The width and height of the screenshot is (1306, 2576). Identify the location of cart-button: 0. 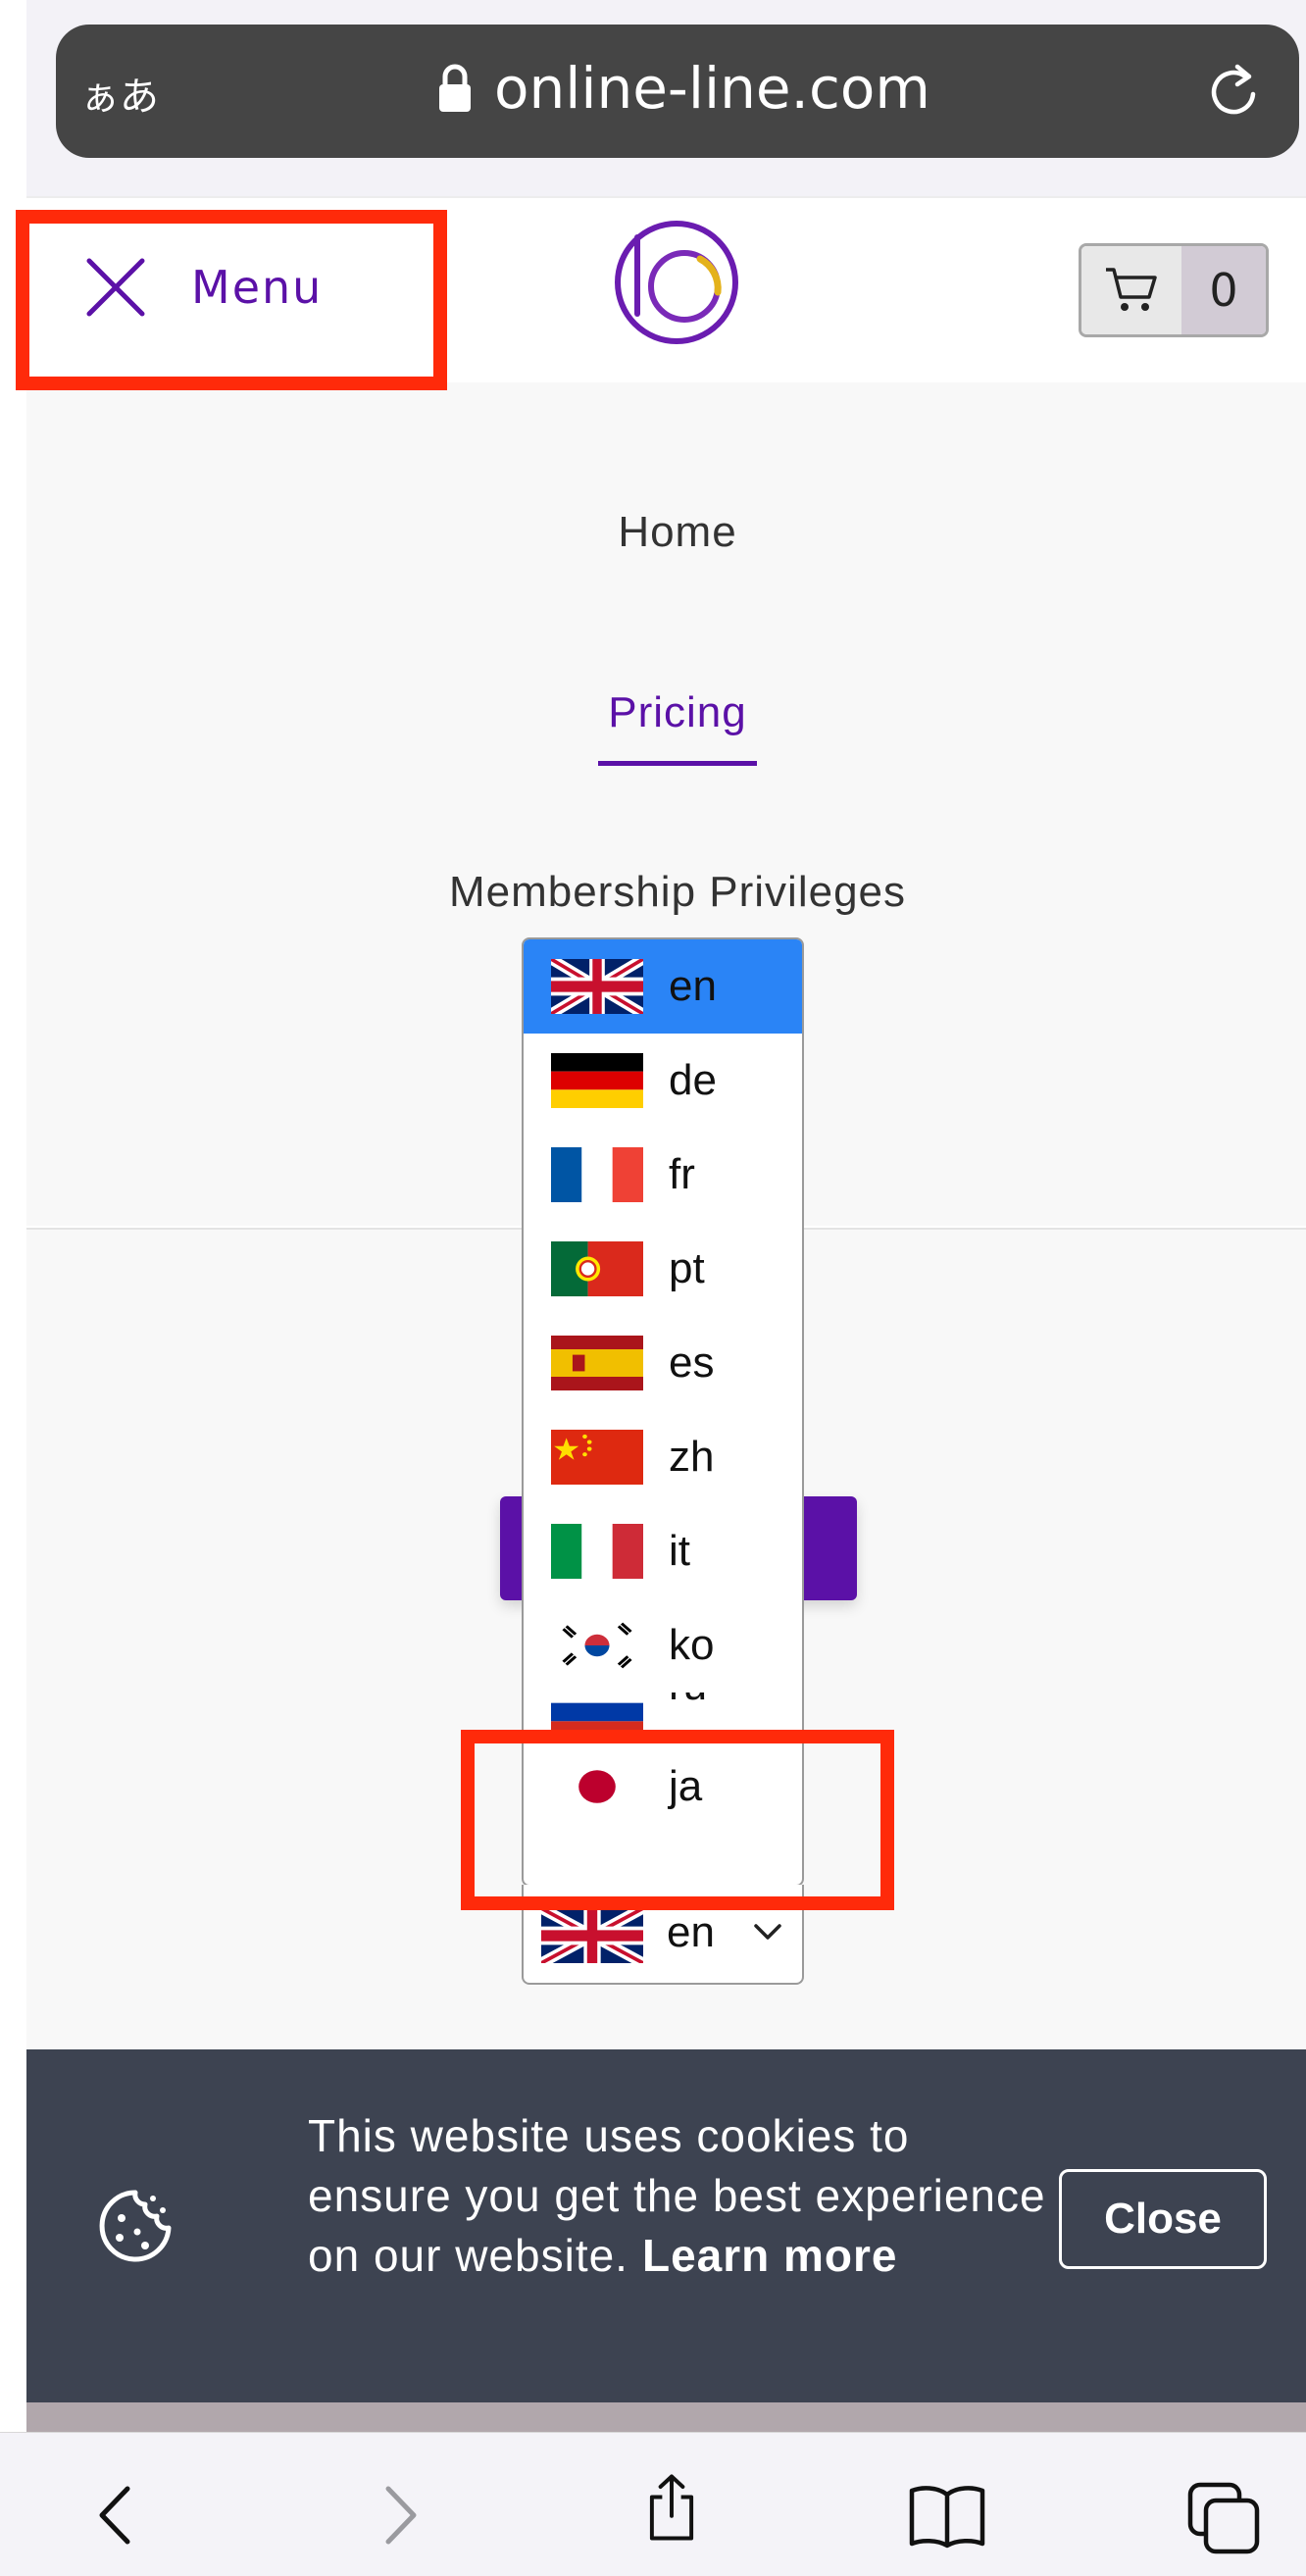
(1174, 290).